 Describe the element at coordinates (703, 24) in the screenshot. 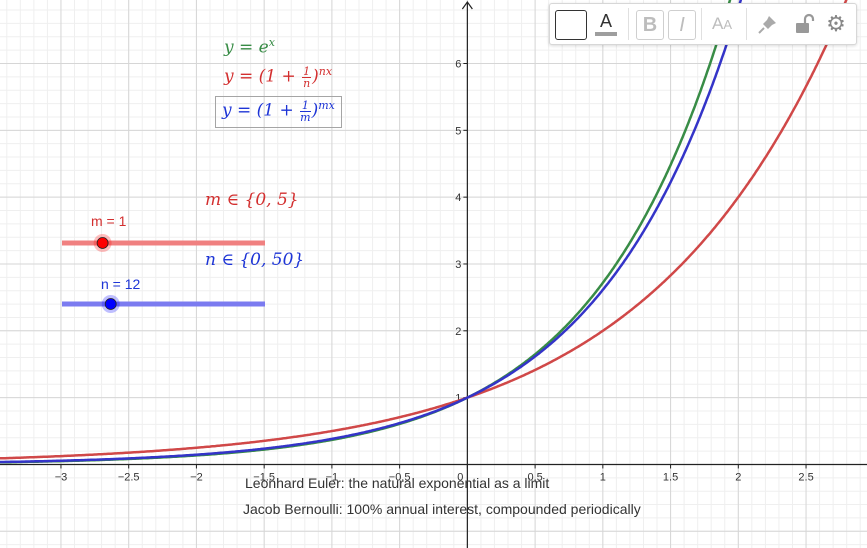

I see `style-toolbar: A B I AA ⚙` at that location.